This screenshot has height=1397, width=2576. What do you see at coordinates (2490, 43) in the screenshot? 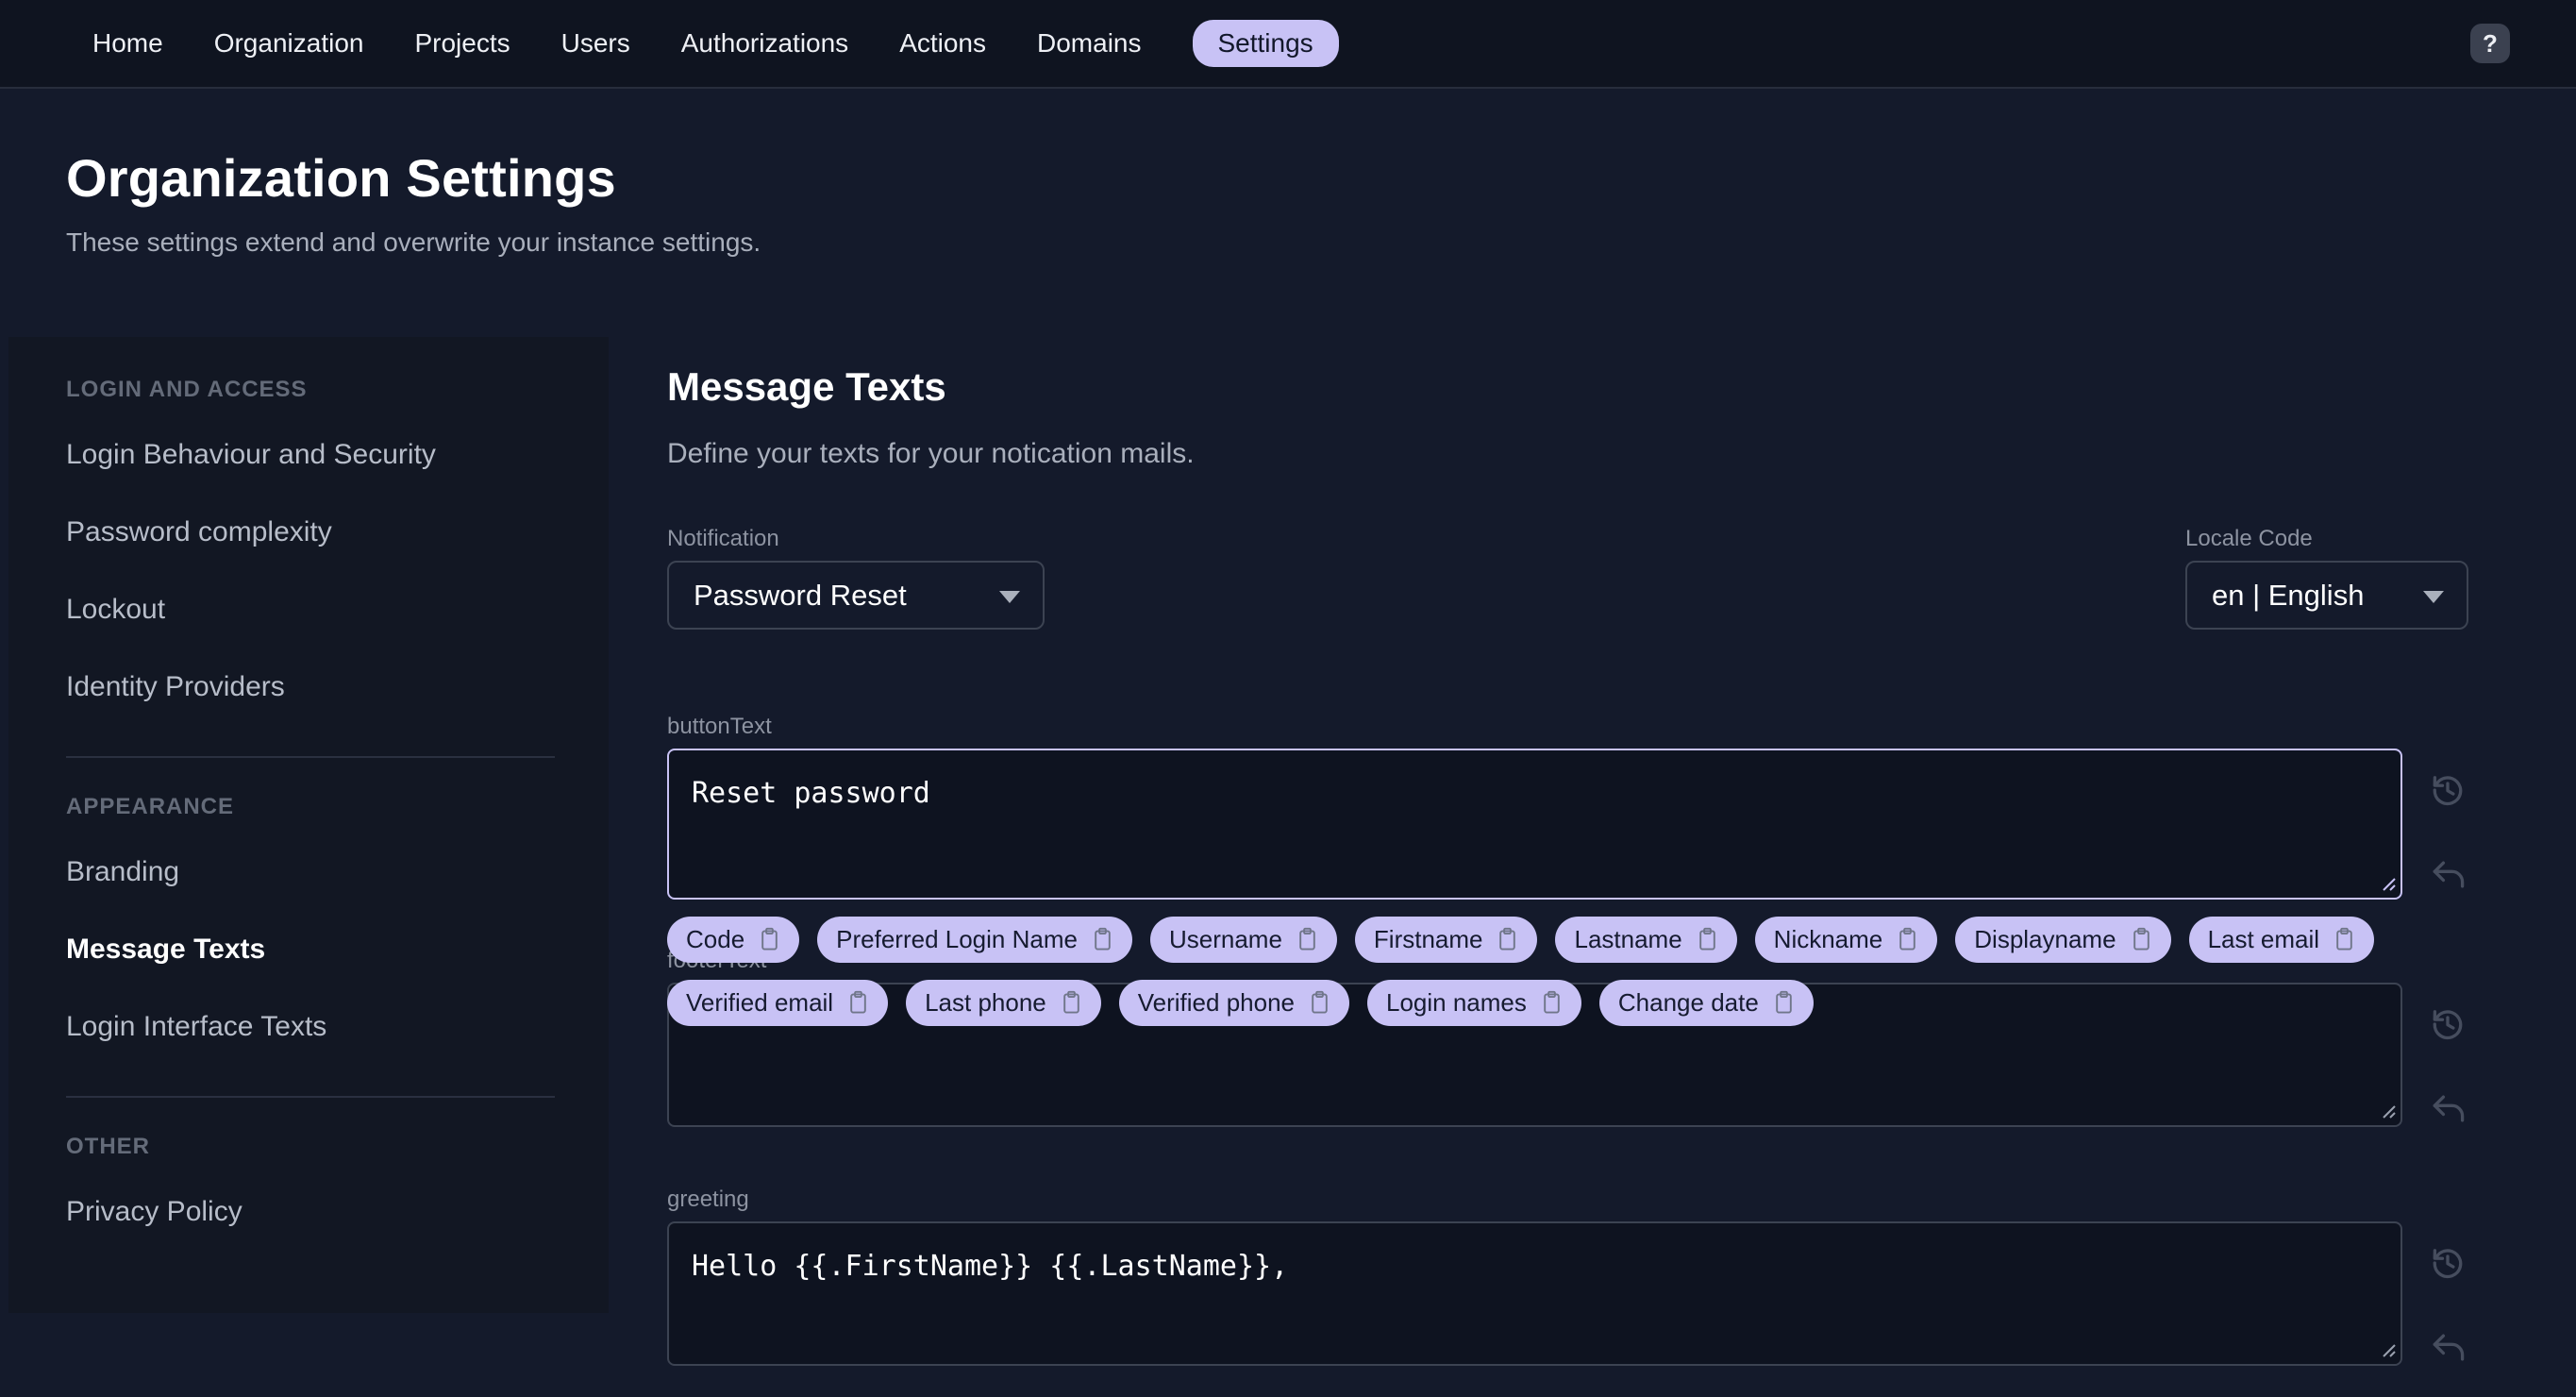
I see `help-button: ?` at bounding box center [2490, 43].